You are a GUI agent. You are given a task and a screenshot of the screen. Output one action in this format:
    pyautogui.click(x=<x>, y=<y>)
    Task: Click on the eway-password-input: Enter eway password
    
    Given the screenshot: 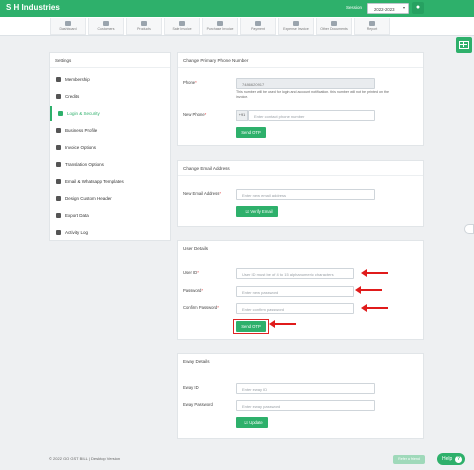 What is the action you would take?
    pyautogui.click(x=305, y=405)
    